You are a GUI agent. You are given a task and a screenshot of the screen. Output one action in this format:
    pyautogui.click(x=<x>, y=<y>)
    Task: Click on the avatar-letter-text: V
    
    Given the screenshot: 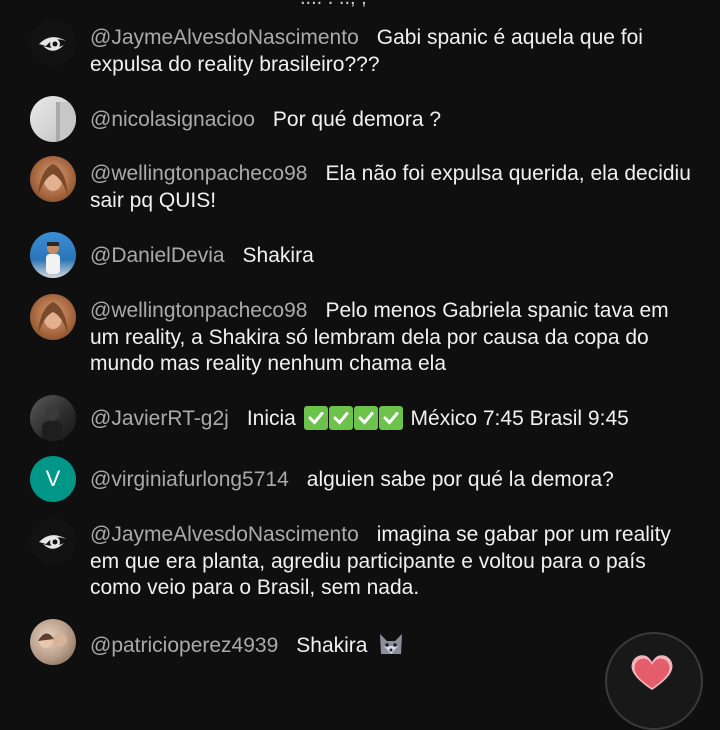 What is the action you would take?
    pyautogui.click(x=53, y=478)
    